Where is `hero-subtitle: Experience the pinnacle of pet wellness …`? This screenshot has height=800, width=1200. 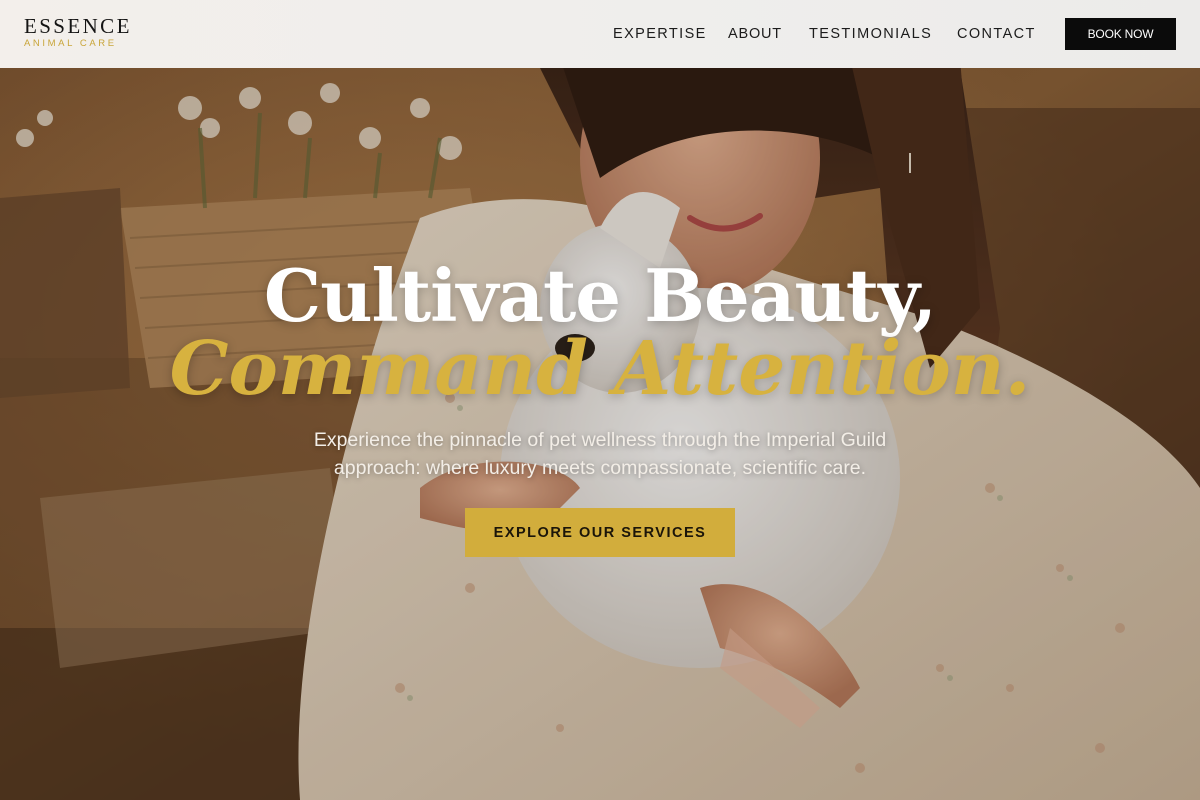
hero-subtitle: Experience the pinnacle of pet wellness … is located at coordinates (600, 454).